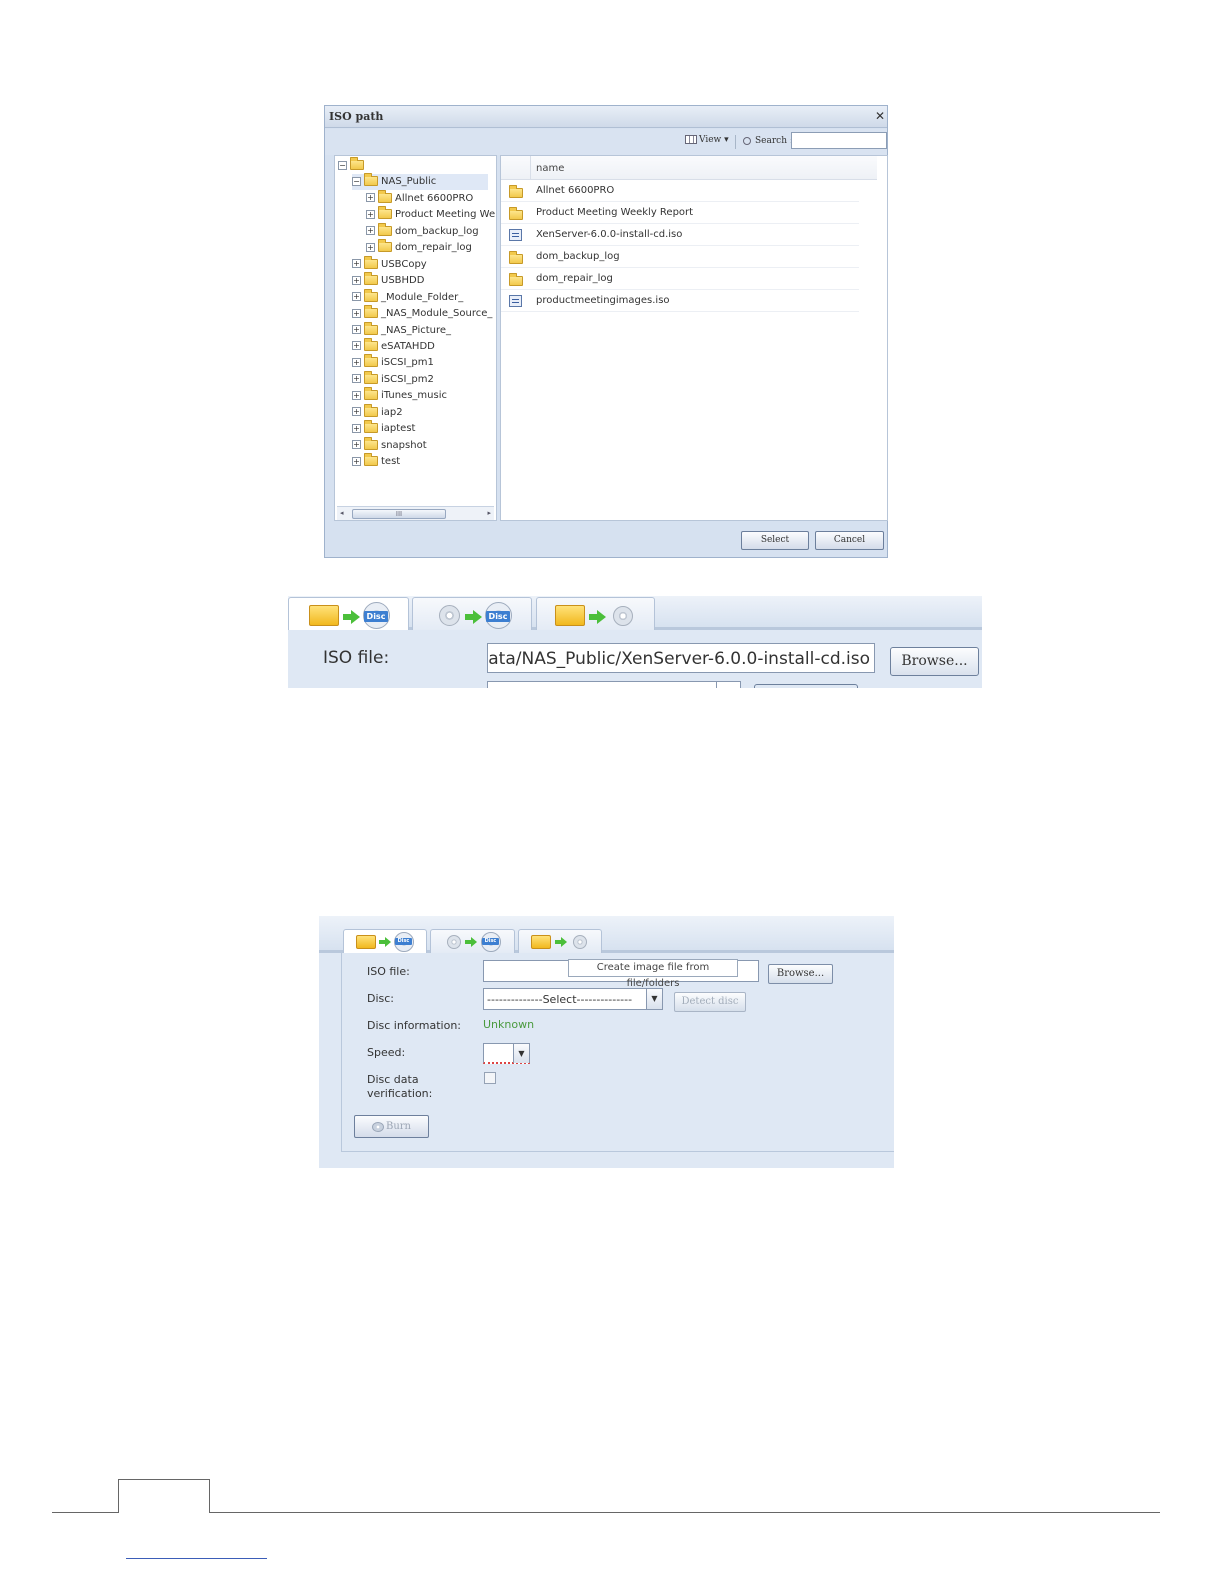 This screenshot has width=1224, height=1584. What do you see at coordinates (614, 684) in the screenshot?
I see `disc-select-partial` at bounding box center [614, 684].